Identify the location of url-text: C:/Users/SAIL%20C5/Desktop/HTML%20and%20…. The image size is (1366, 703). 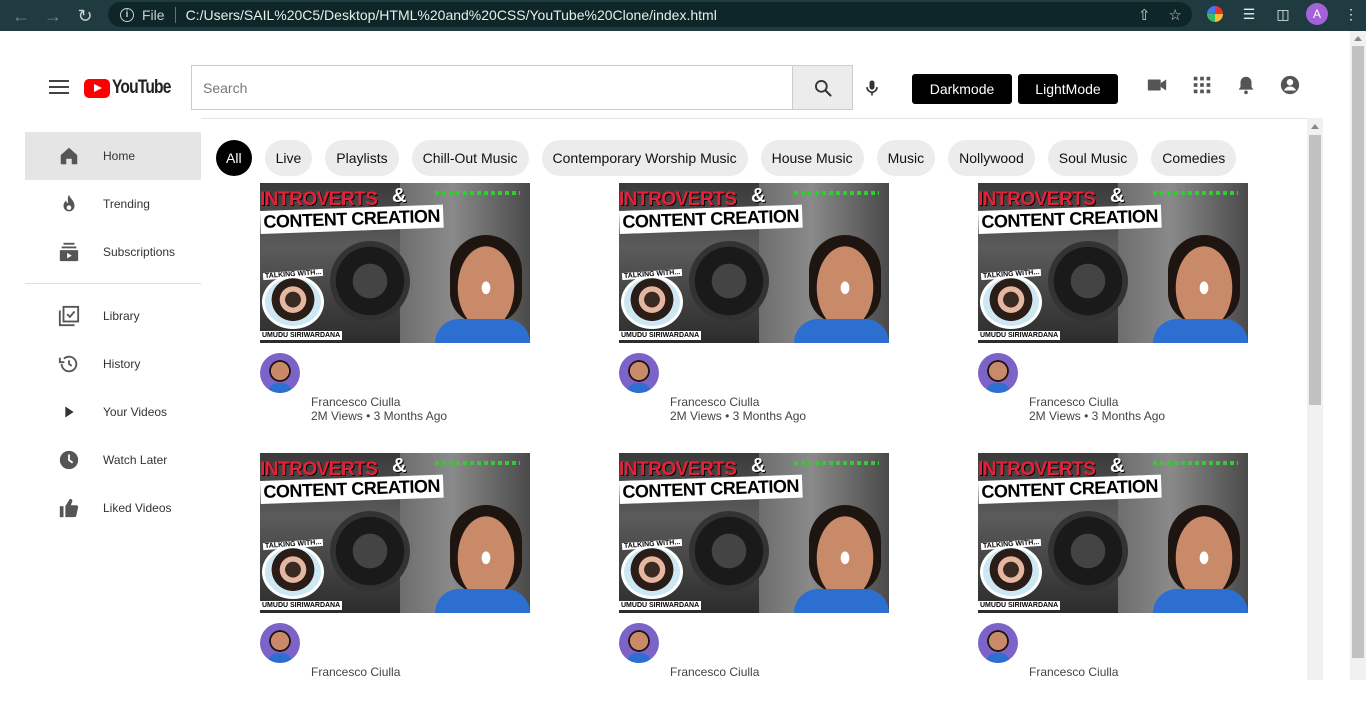
(451, 15).